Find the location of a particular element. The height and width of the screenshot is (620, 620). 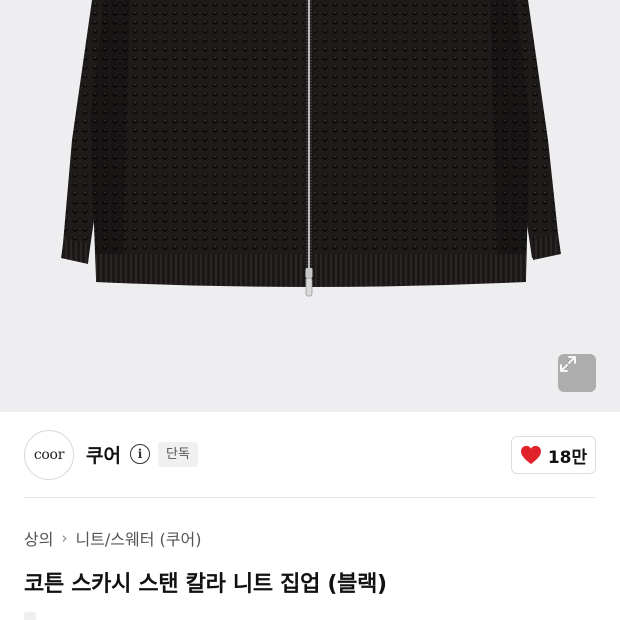

like-button: 18만 is located at coordinates (553, 455).